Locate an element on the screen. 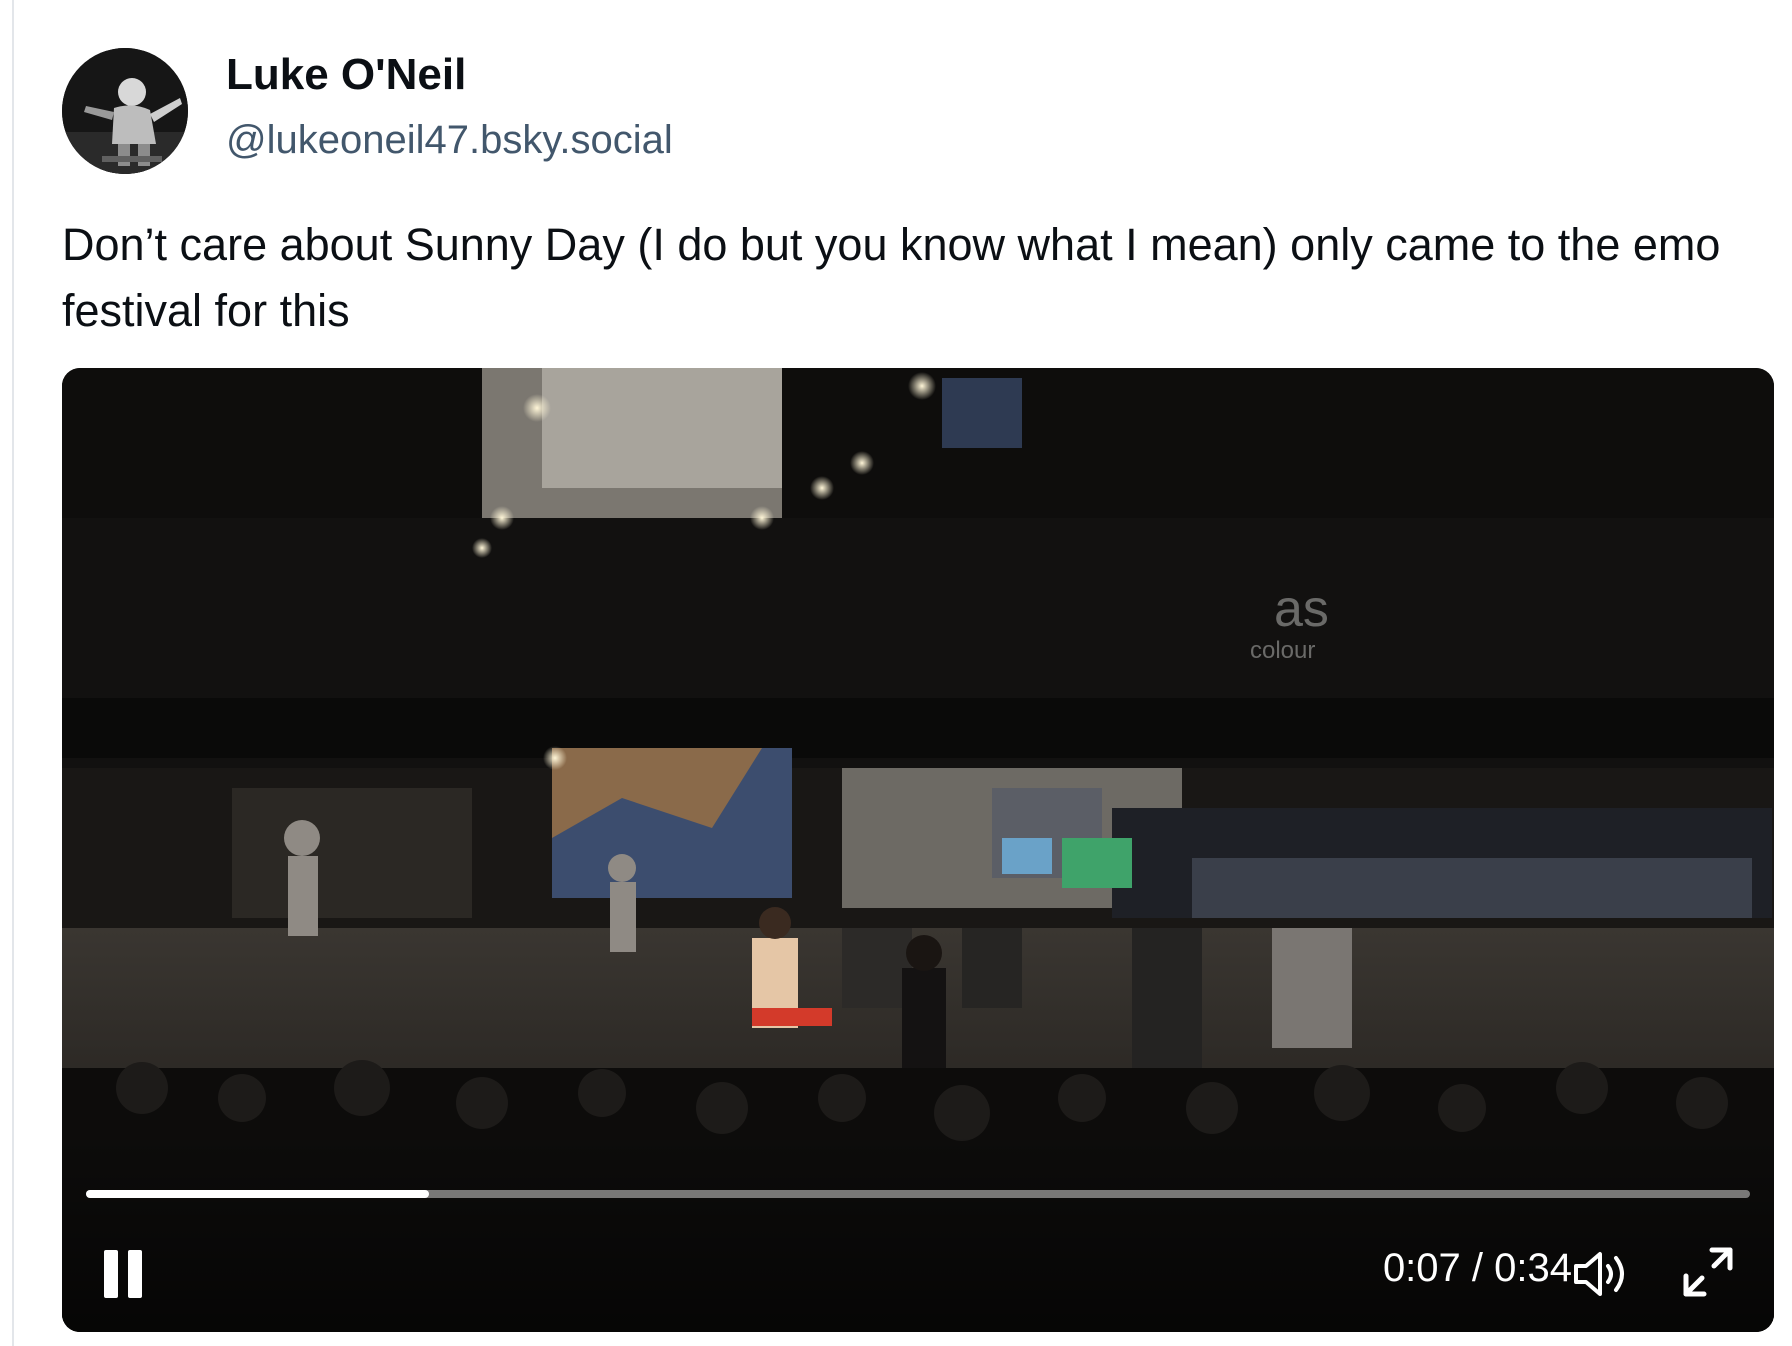 Image resolution: width=1792 pixels, height=1346 pixels. volume-button is located at coordinates (1602, 1274).